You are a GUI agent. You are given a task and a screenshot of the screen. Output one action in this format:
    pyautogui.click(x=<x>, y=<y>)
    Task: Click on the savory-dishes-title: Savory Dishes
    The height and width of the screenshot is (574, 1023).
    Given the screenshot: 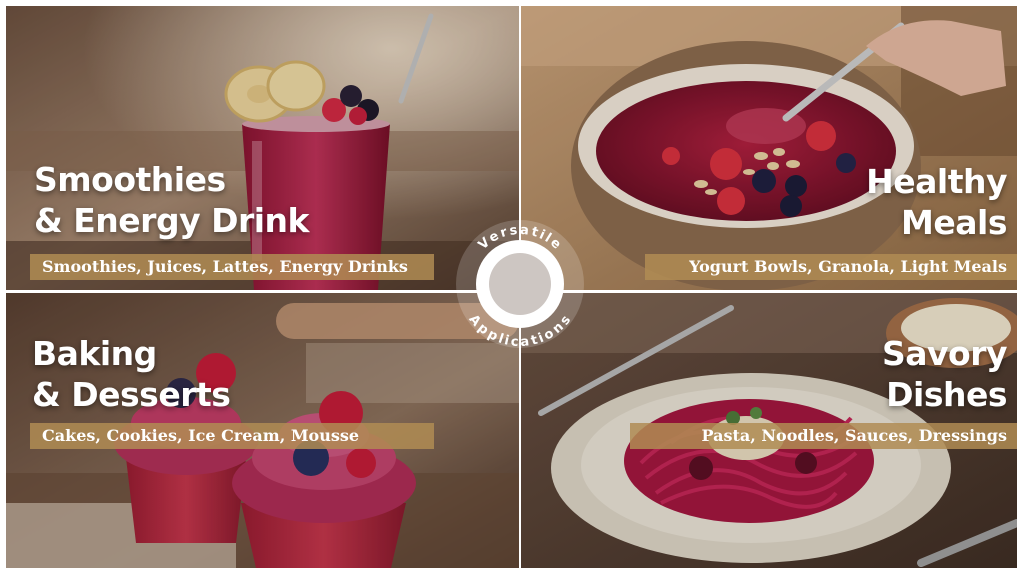 What is the action you would take?
    pyautogui.click(x=944, y=374)
    